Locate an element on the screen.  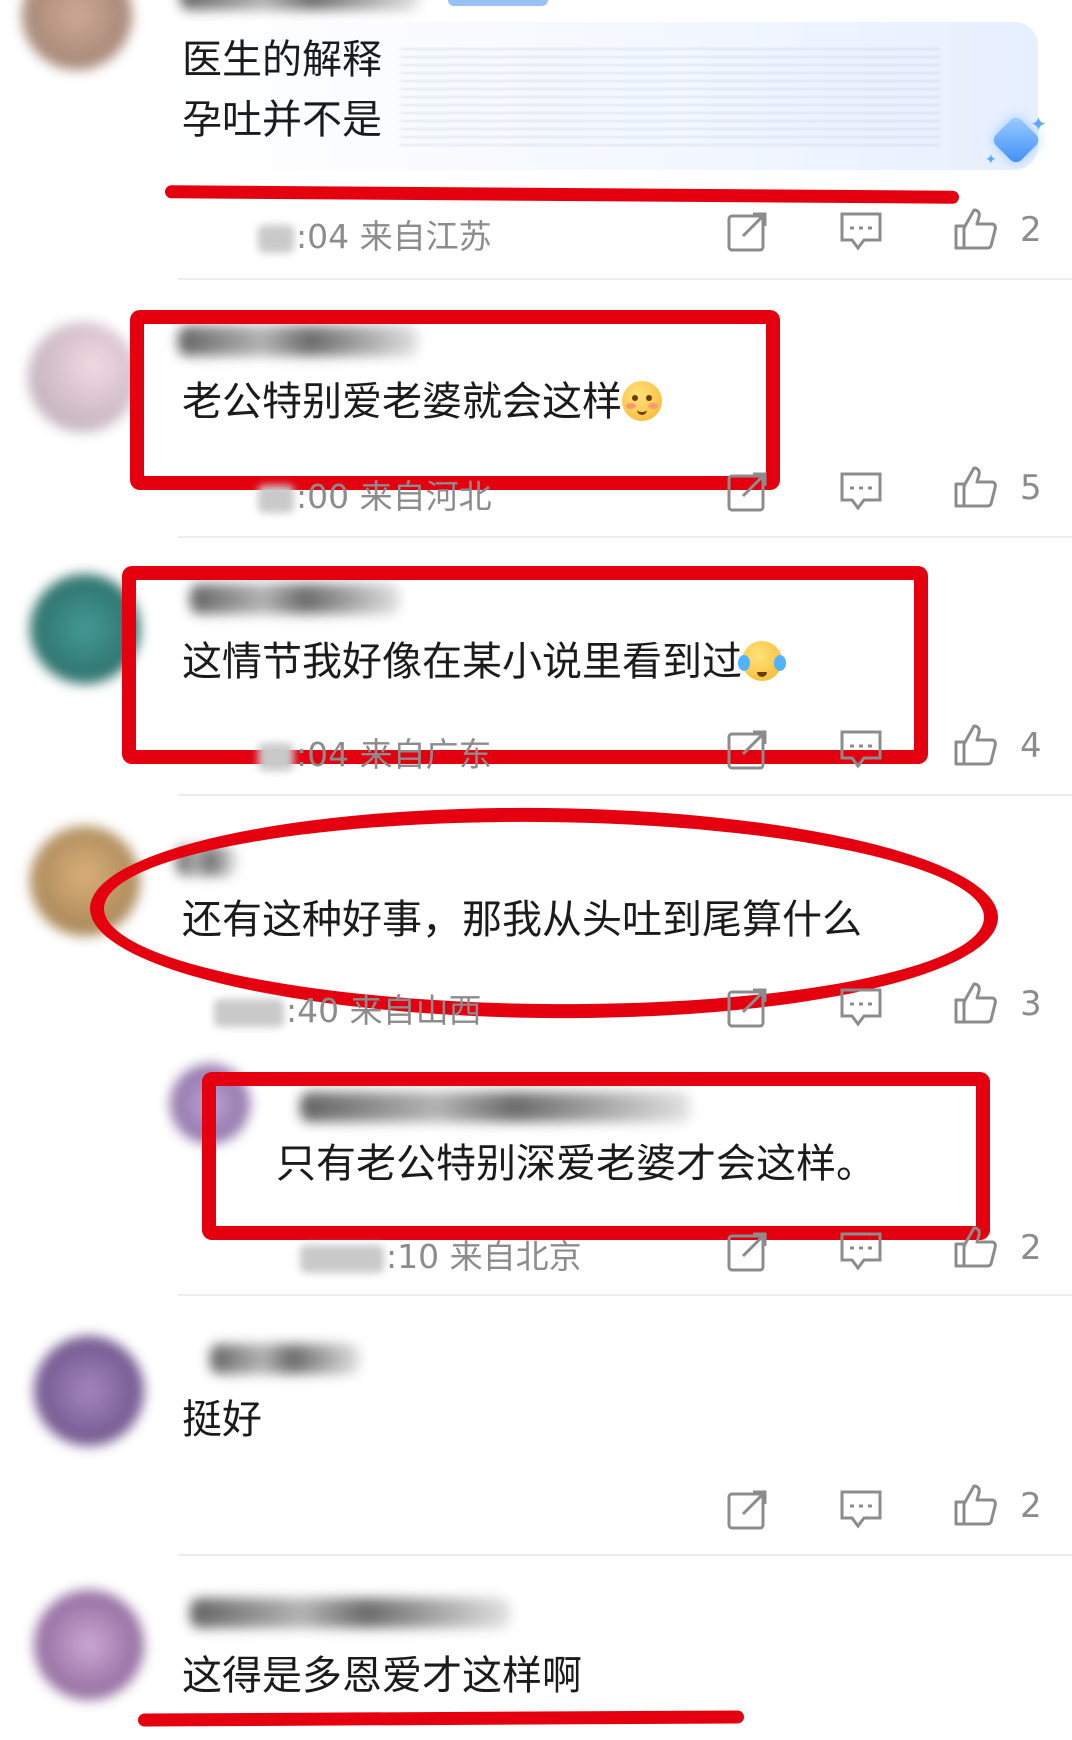
ai-summary-lines is located at coordinates (670, 98).